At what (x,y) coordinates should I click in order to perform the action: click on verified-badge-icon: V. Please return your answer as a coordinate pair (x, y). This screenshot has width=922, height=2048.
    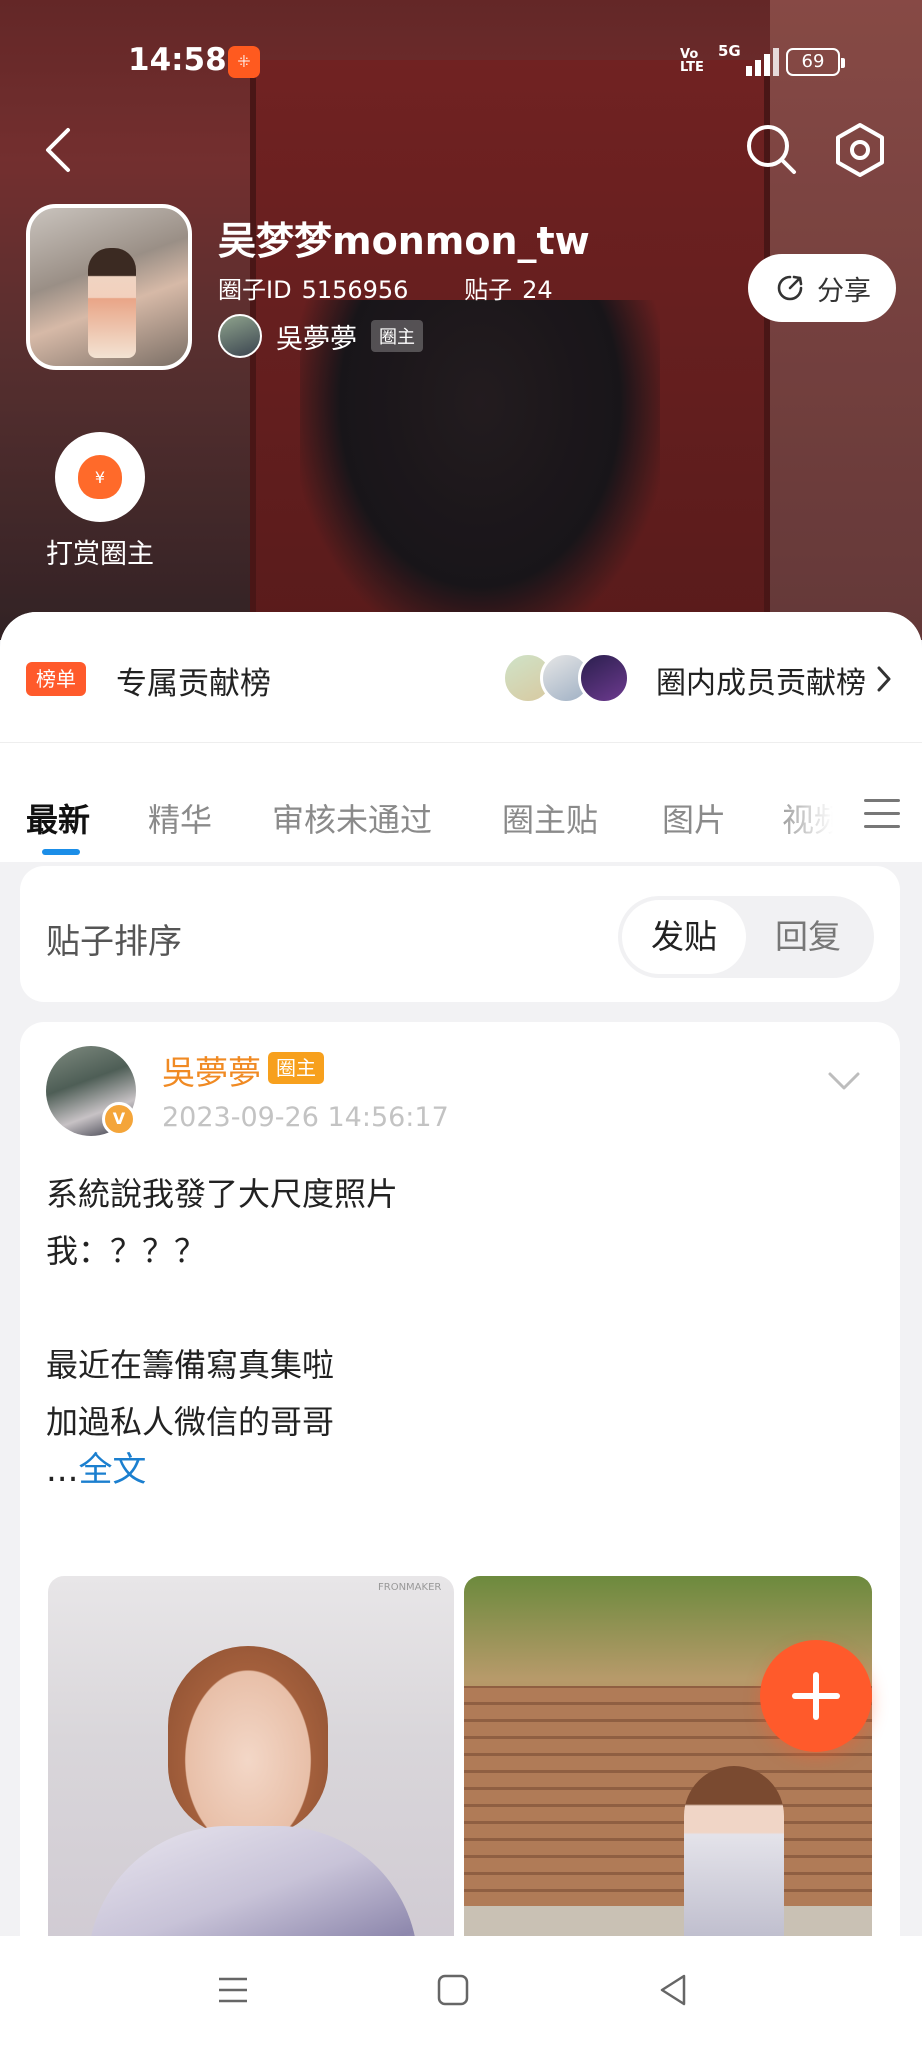
    Looking at the image, I should click on (119, 1119).